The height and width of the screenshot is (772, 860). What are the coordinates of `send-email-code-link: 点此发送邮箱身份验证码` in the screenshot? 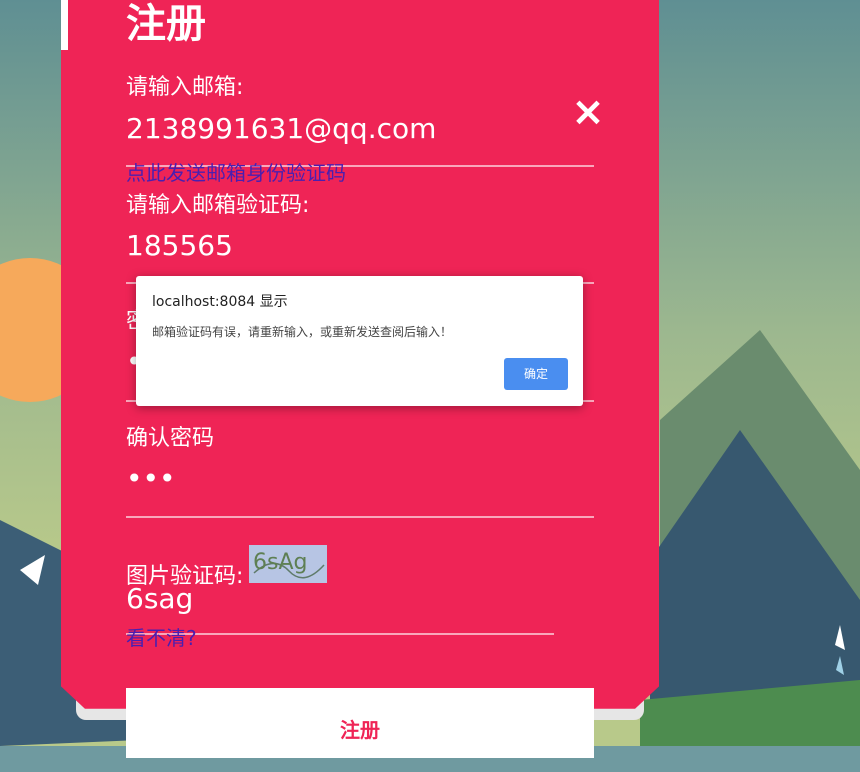 It's located at (236, 173).